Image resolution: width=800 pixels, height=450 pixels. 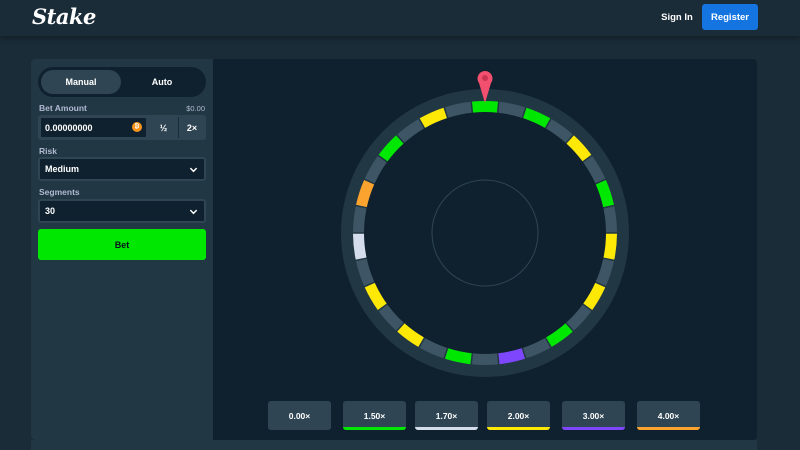 I want to click on multiplier-label: 2.00×, so click(x=518, y=415).